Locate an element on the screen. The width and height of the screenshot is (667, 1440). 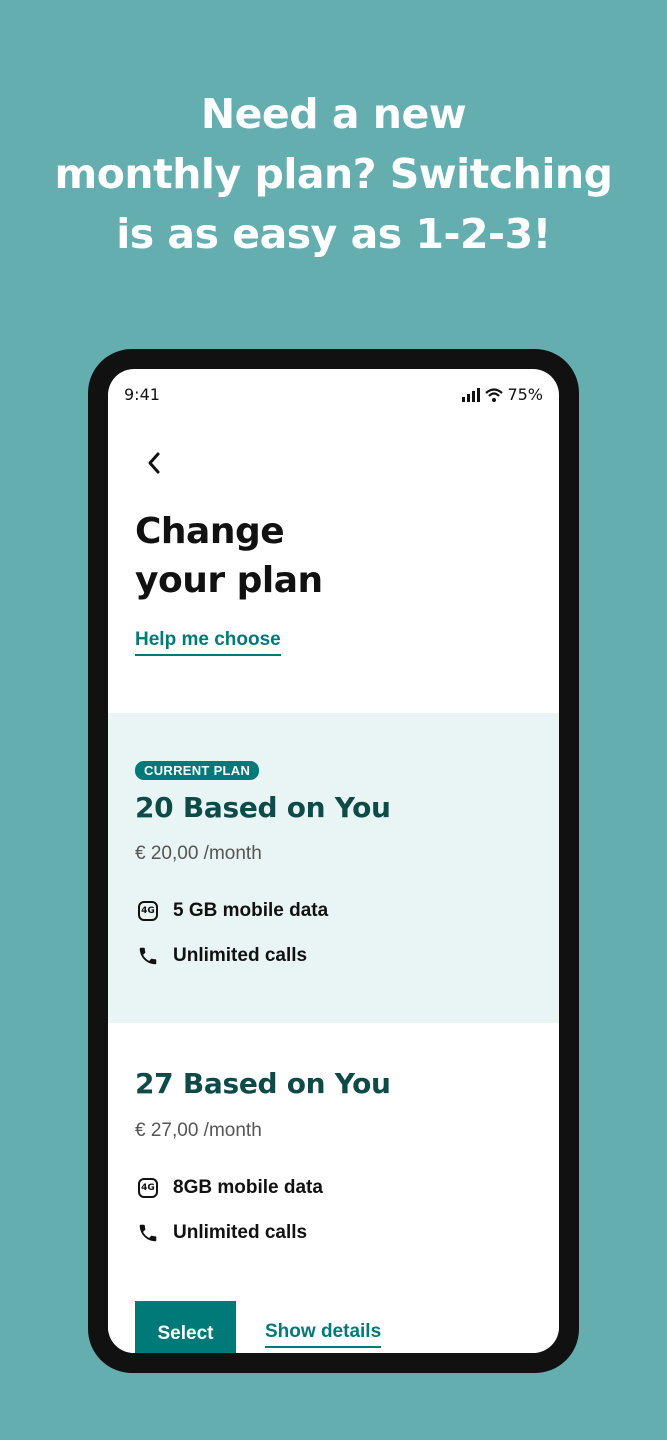
feature-label: 8GB mobile data is located at coordinates (248, 1187).